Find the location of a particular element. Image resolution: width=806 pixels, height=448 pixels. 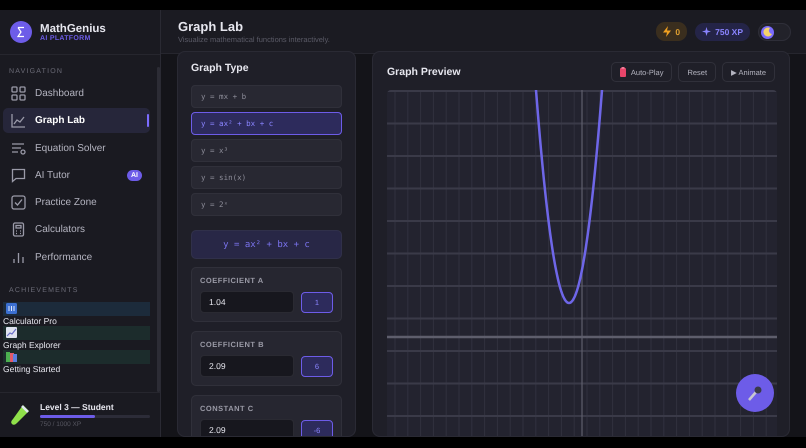

chart-icon is located at coordinates (11, 332).